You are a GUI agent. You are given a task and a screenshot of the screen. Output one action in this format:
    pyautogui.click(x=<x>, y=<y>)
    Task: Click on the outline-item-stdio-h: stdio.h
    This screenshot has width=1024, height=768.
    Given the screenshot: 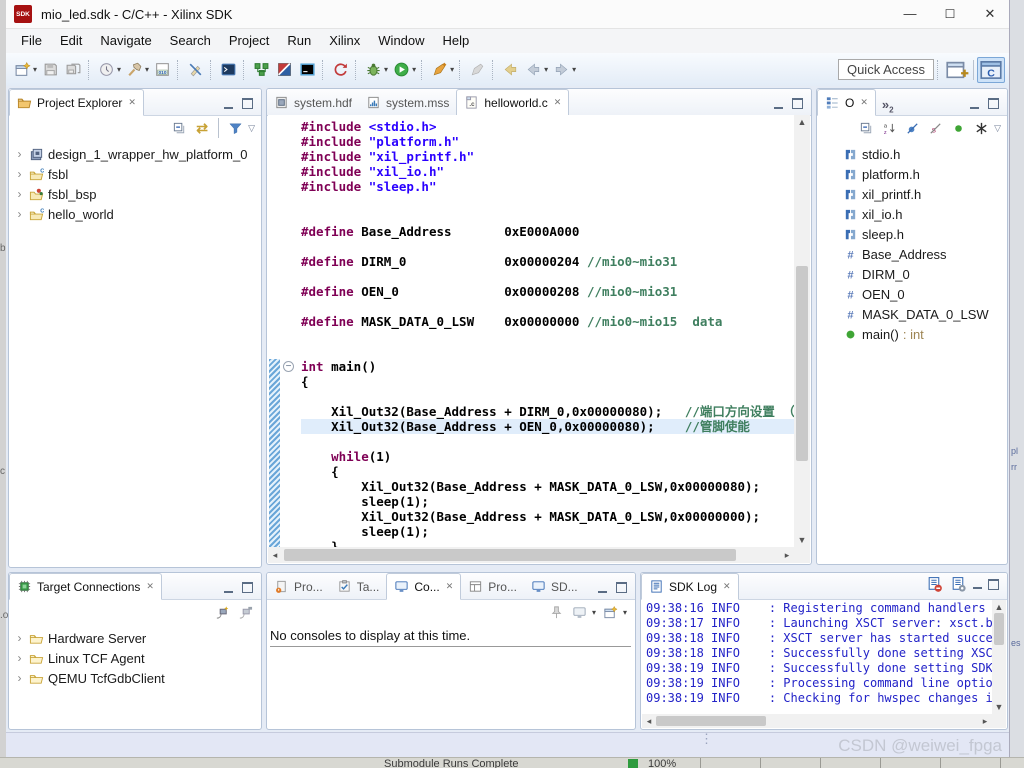 What is the action you would take?
    pyautogui.click(x=925, y=154)
    